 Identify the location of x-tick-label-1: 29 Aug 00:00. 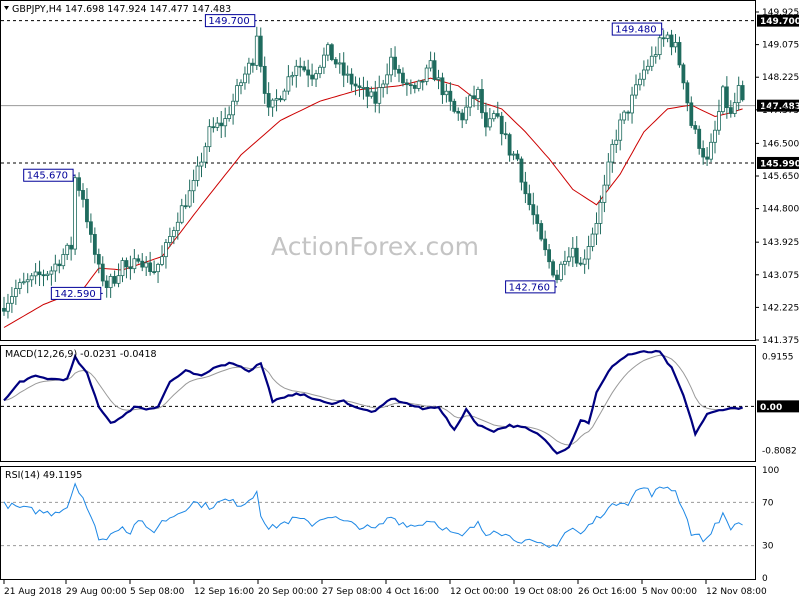
(96, 592).